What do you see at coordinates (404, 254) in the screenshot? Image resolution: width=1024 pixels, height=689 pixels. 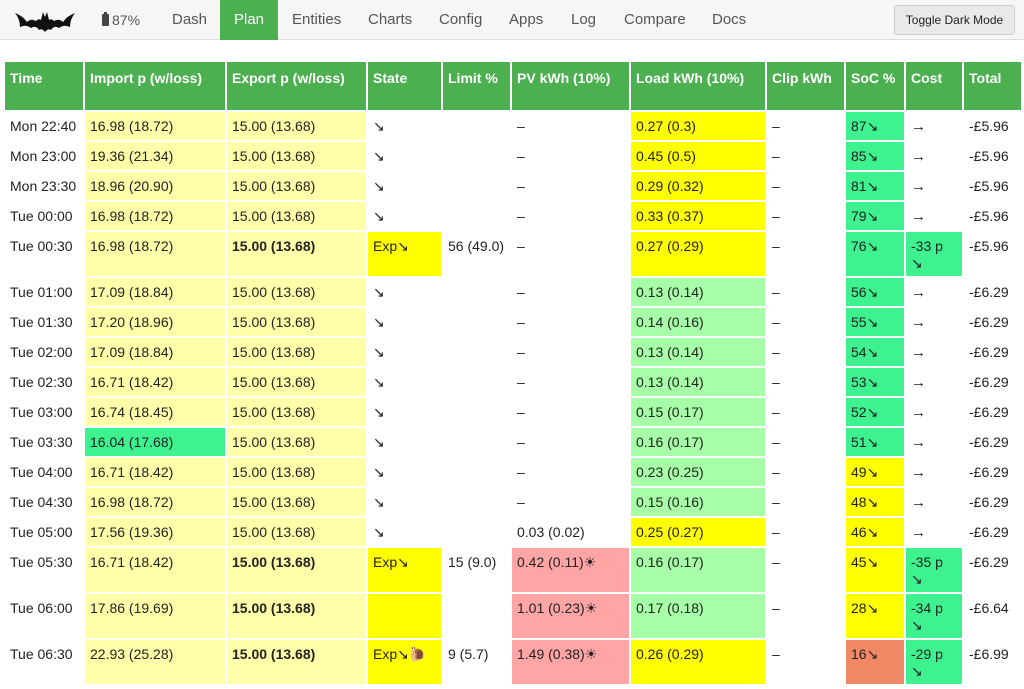 I see `cell-state: Exp↘` at bounding box center [404, 254].